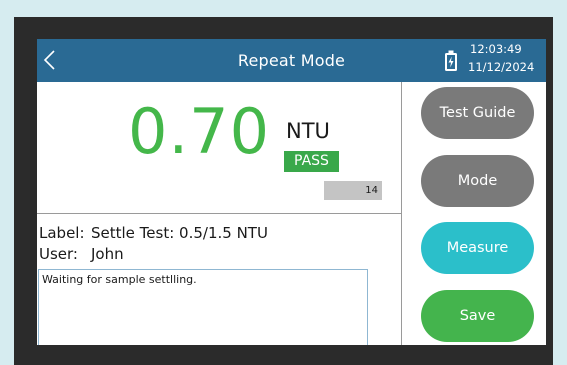 Image resolution: width=567 pixels, height=365 pixels. What do you see at coordinates (58, 254) in the screenshot?
I see `user-key: User:` at bounding box center [58, 254].